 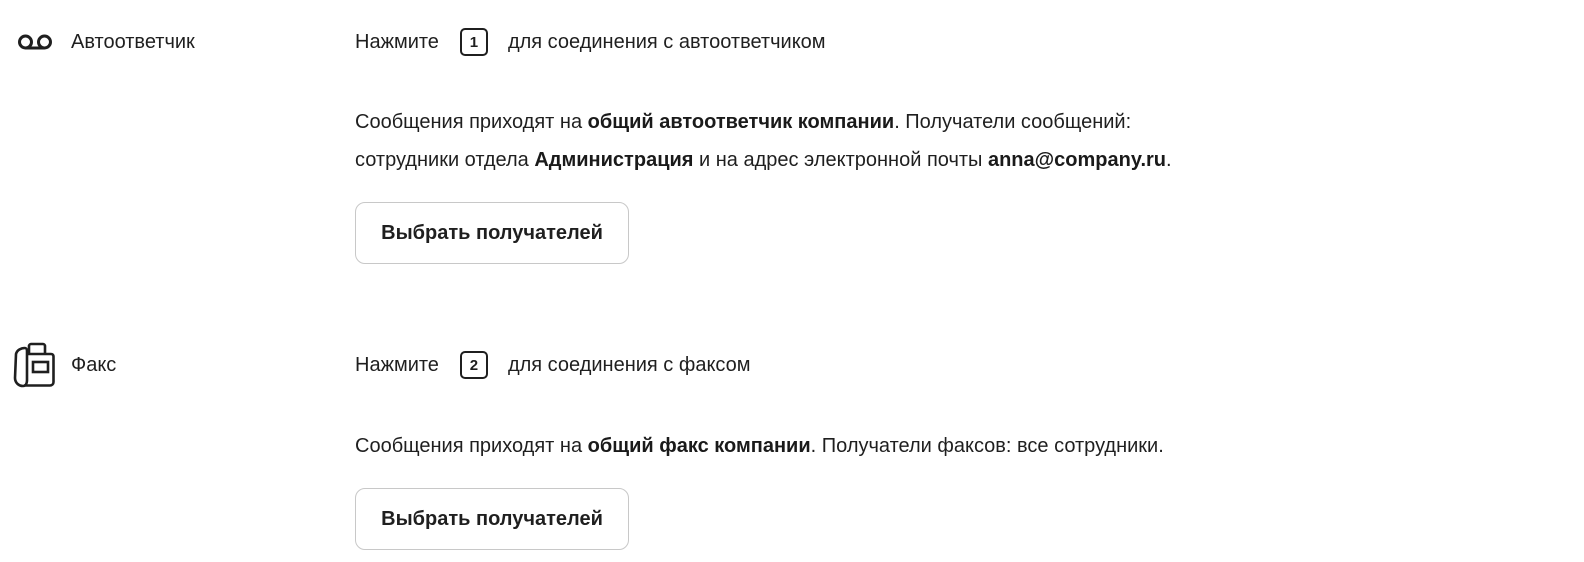 I want to click on voicemail-label-group: Автоответчик, so click(x=104, y=42).